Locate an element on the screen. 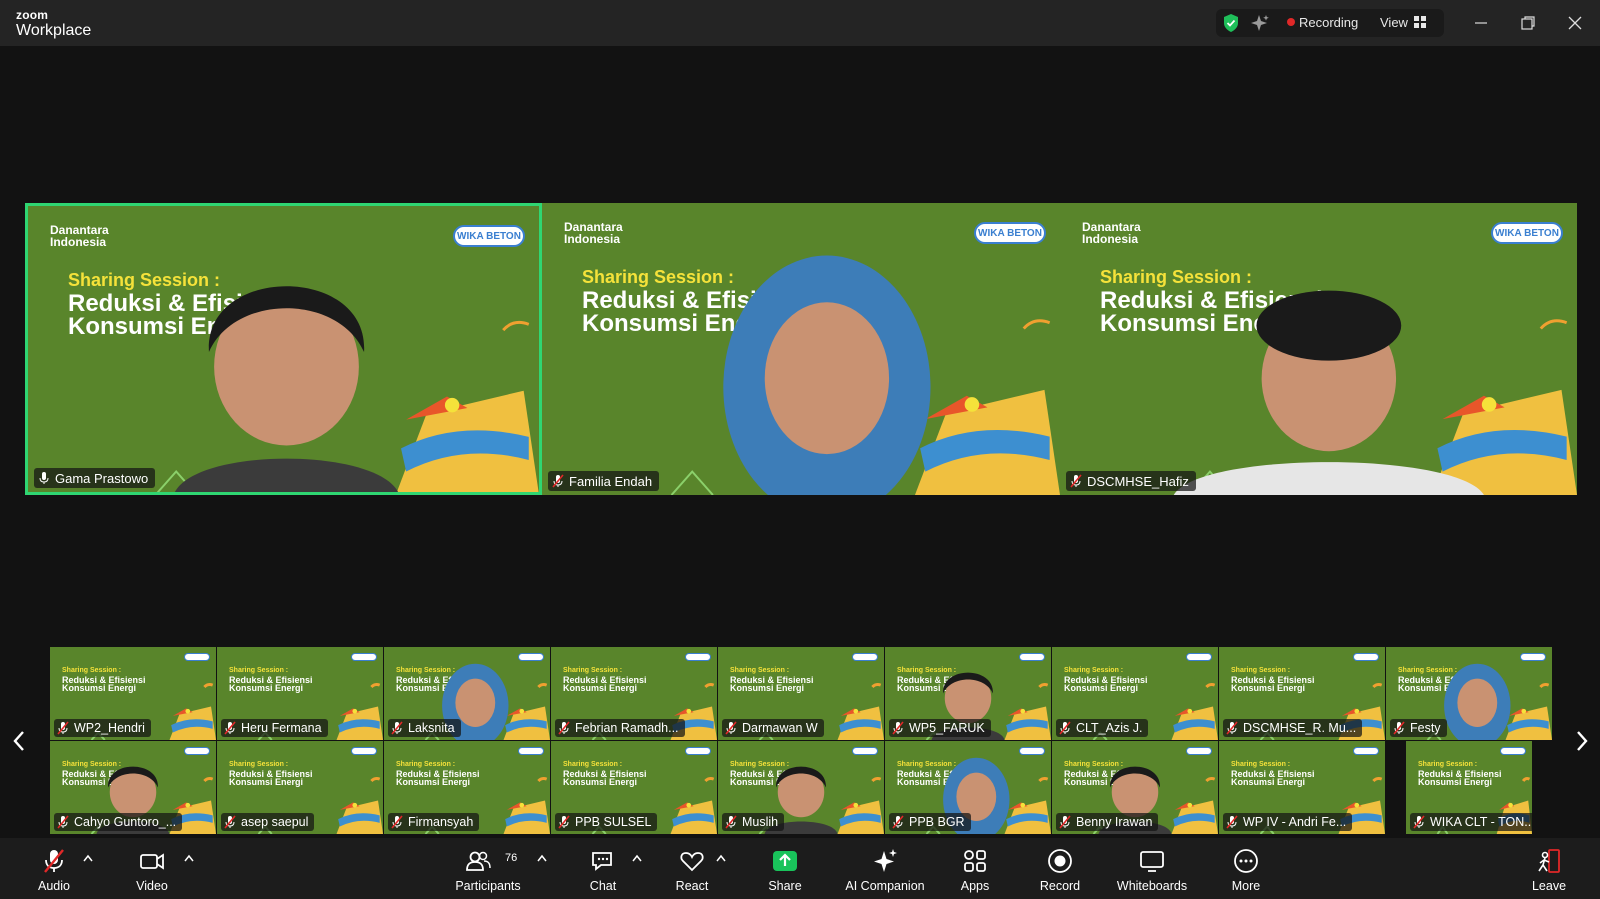 This screenshot has height=899, width=1600. react-options-chevron-up-icon is located at coordinates (721, 858).